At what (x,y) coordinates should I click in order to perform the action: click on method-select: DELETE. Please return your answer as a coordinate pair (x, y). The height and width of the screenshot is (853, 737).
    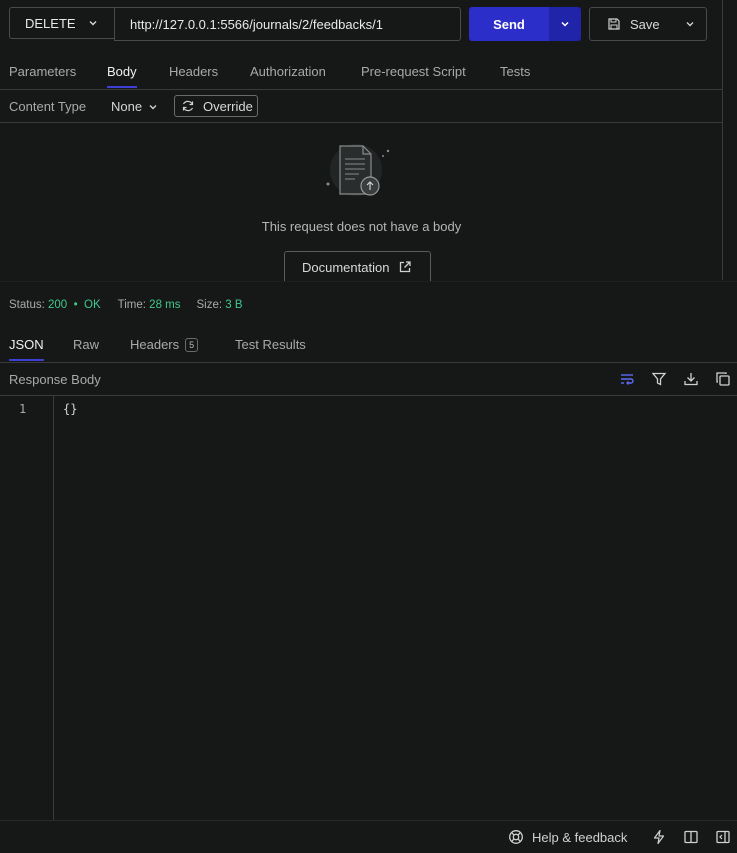
    Looking at the image, I should click on (61, 23).